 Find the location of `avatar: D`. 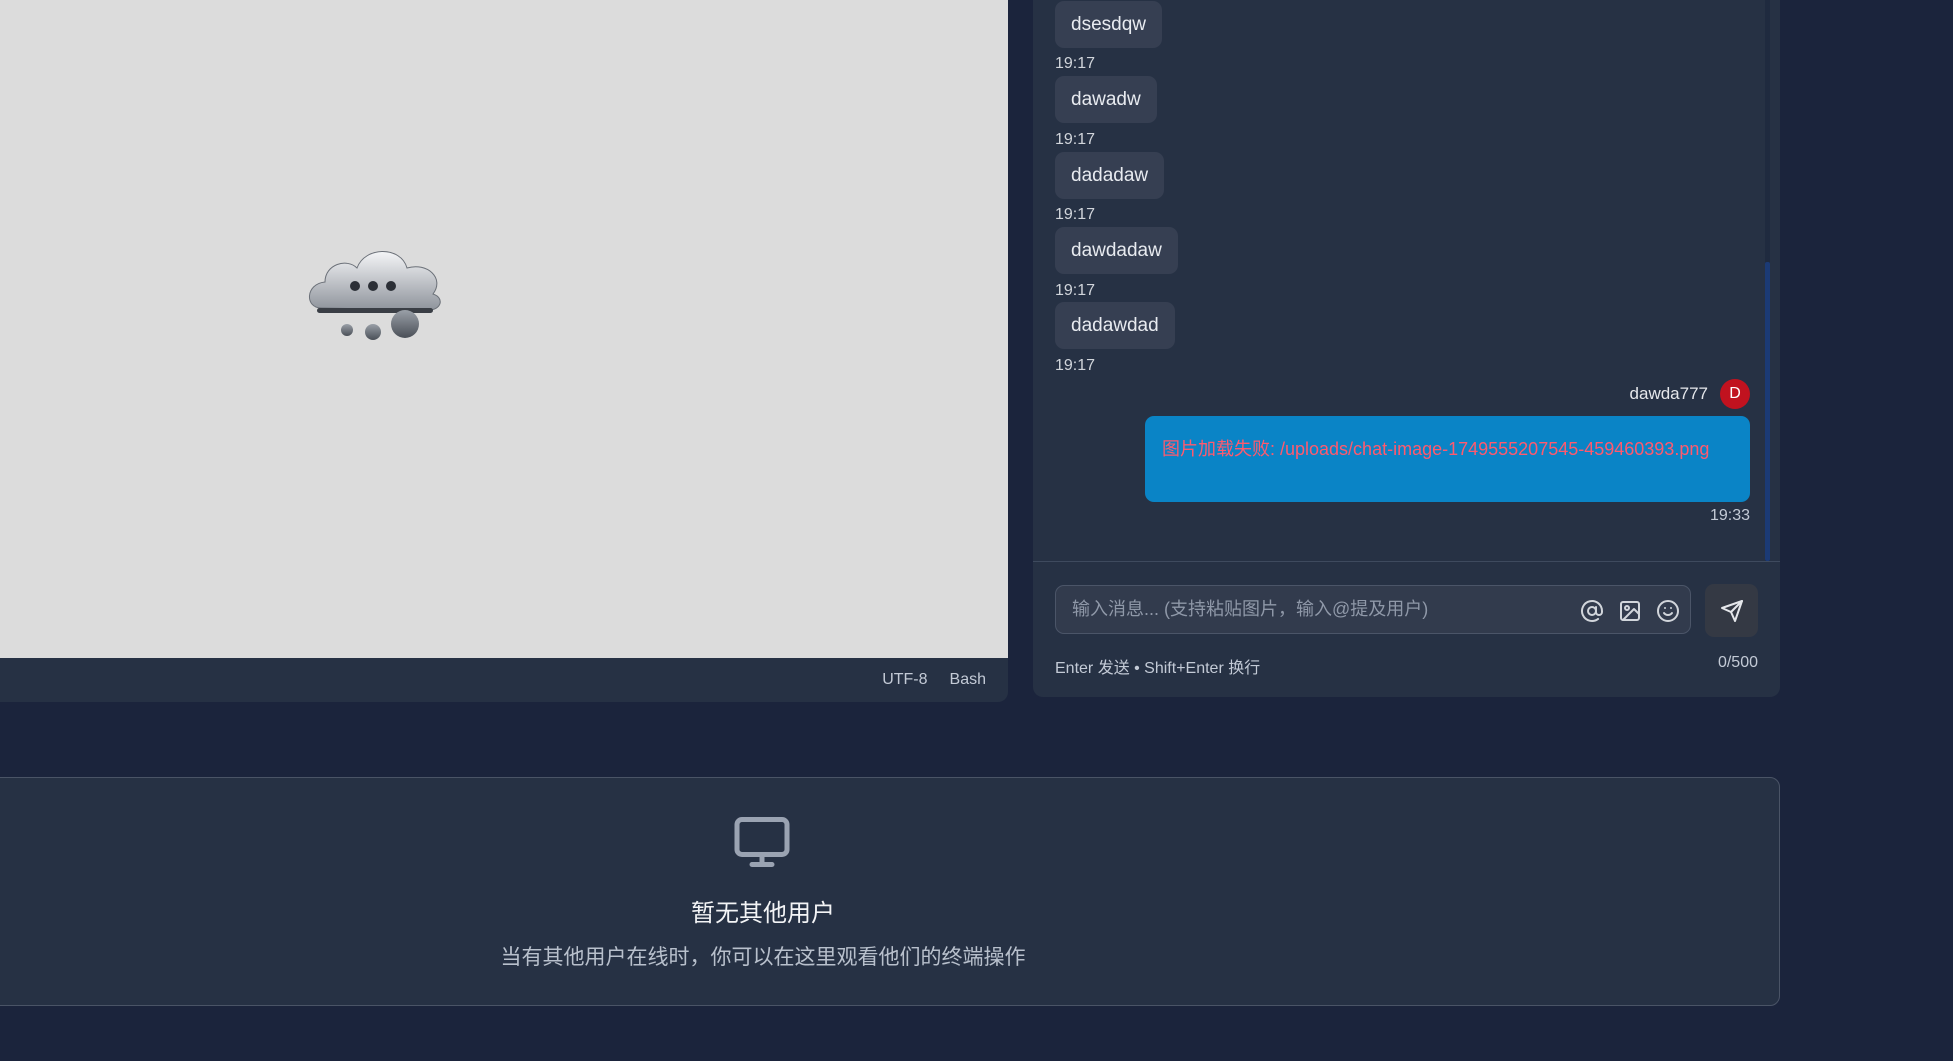

avatar: D is located at coordinates (1735, 394).